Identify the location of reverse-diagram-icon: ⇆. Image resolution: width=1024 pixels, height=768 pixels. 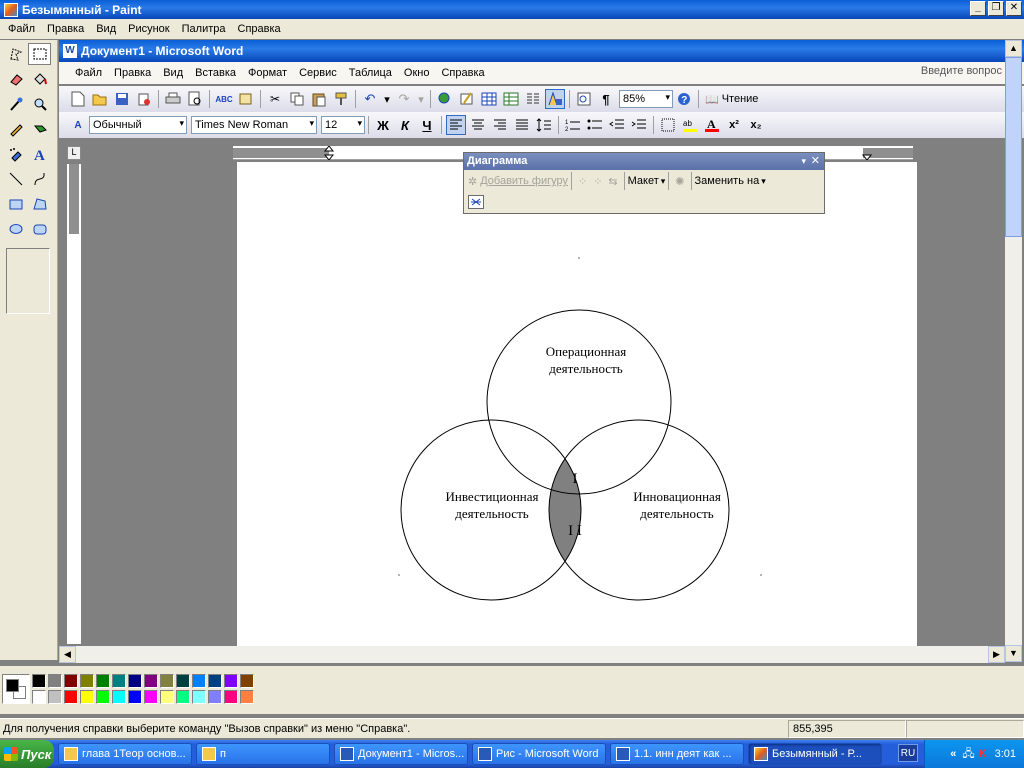
(612, 181).